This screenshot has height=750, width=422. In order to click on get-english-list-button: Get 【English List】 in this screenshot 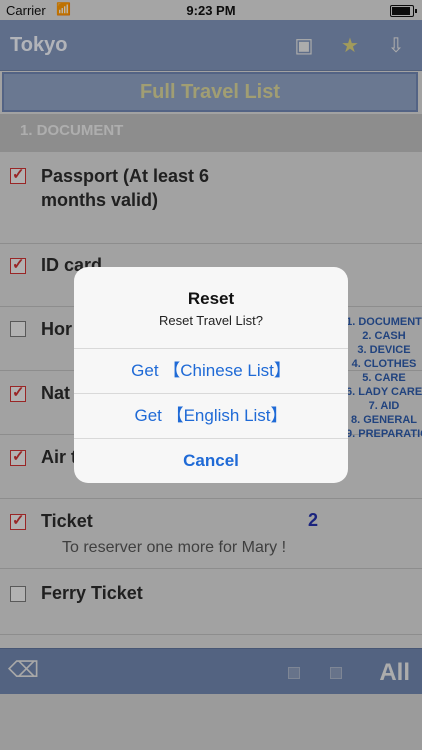, I will do `click(211, 416)`.